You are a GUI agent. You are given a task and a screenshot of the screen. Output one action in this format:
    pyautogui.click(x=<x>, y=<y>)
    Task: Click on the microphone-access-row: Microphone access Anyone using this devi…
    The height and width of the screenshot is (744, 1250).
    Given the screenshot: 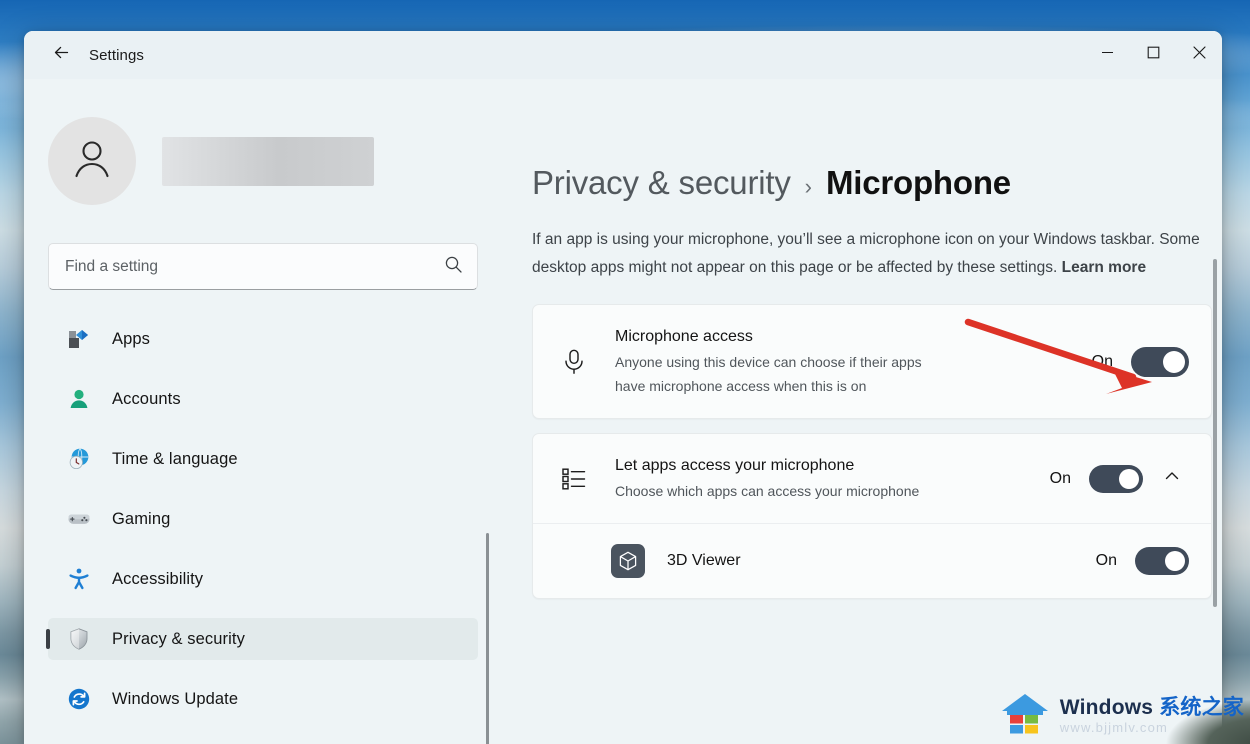 What is the action you would take?
    pyautogui.click(x=872, y=361)
    